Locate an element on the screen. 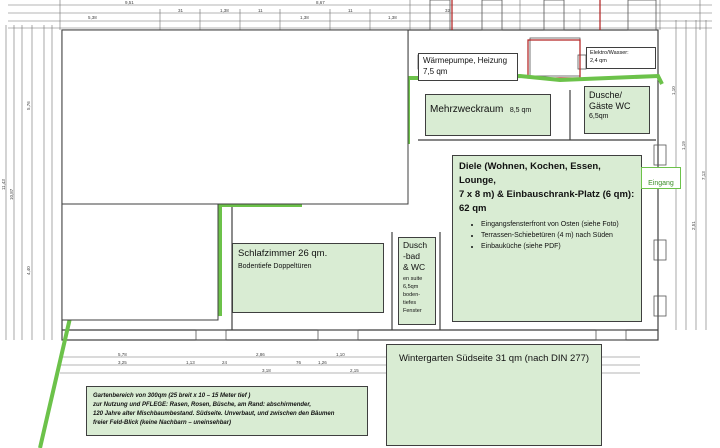 Image resolution: width=720 pixels, height=448 pixels. dim-top-7: 1,38 is located at coordinates (304, 17).